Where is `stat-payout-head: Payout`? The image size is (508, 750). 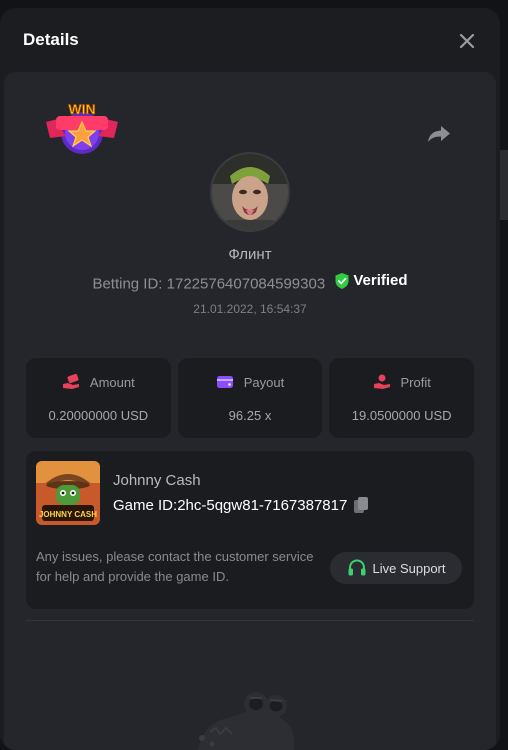
stat-payout-head: Payout is located at coordinates (250, 382).